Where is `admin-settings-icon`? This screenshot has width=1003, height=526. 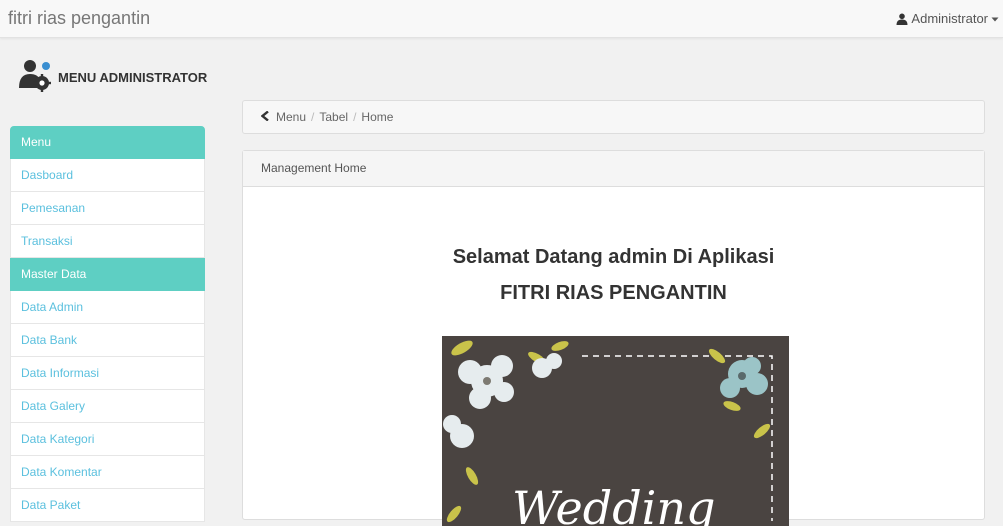 admin-settings-icon is located at coordinates (35, 77).